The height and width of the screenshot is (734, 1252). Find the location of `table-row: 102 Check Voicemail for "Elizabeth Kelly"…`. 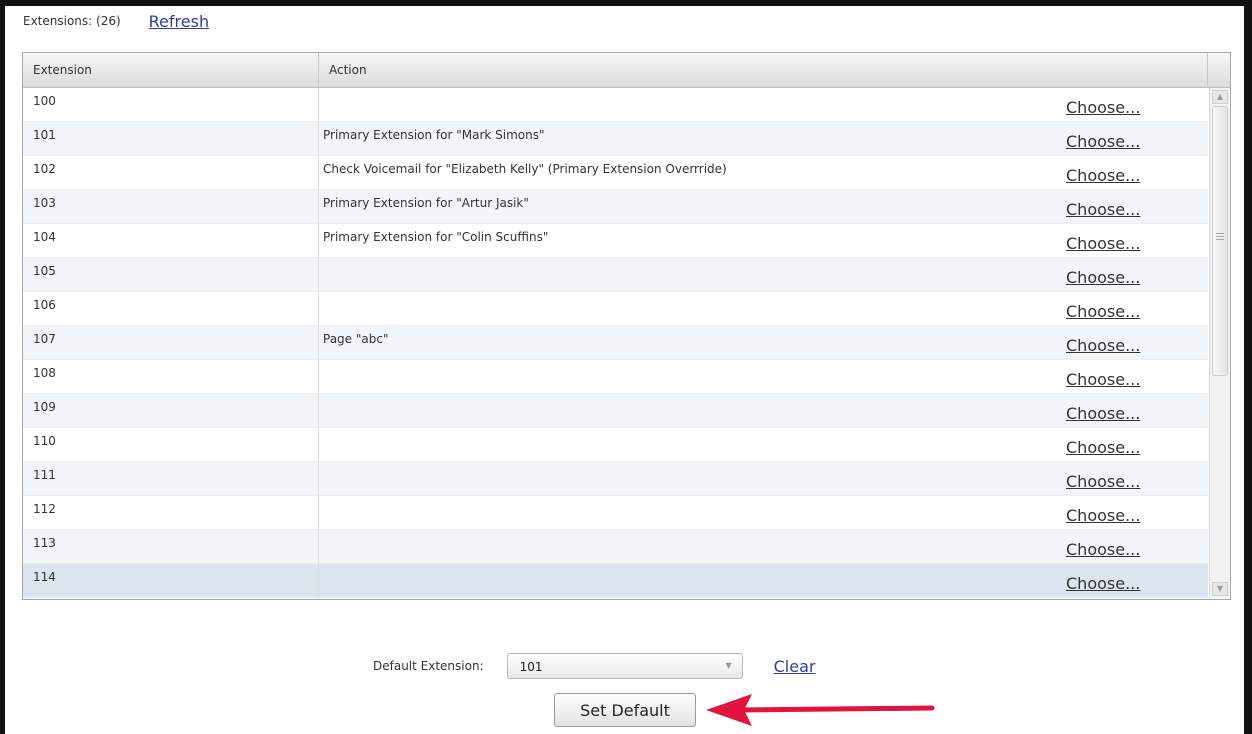

table-row: 102 Check Voicemail for "Elizabeth Kelly"… is located at coordinates (615, 173).